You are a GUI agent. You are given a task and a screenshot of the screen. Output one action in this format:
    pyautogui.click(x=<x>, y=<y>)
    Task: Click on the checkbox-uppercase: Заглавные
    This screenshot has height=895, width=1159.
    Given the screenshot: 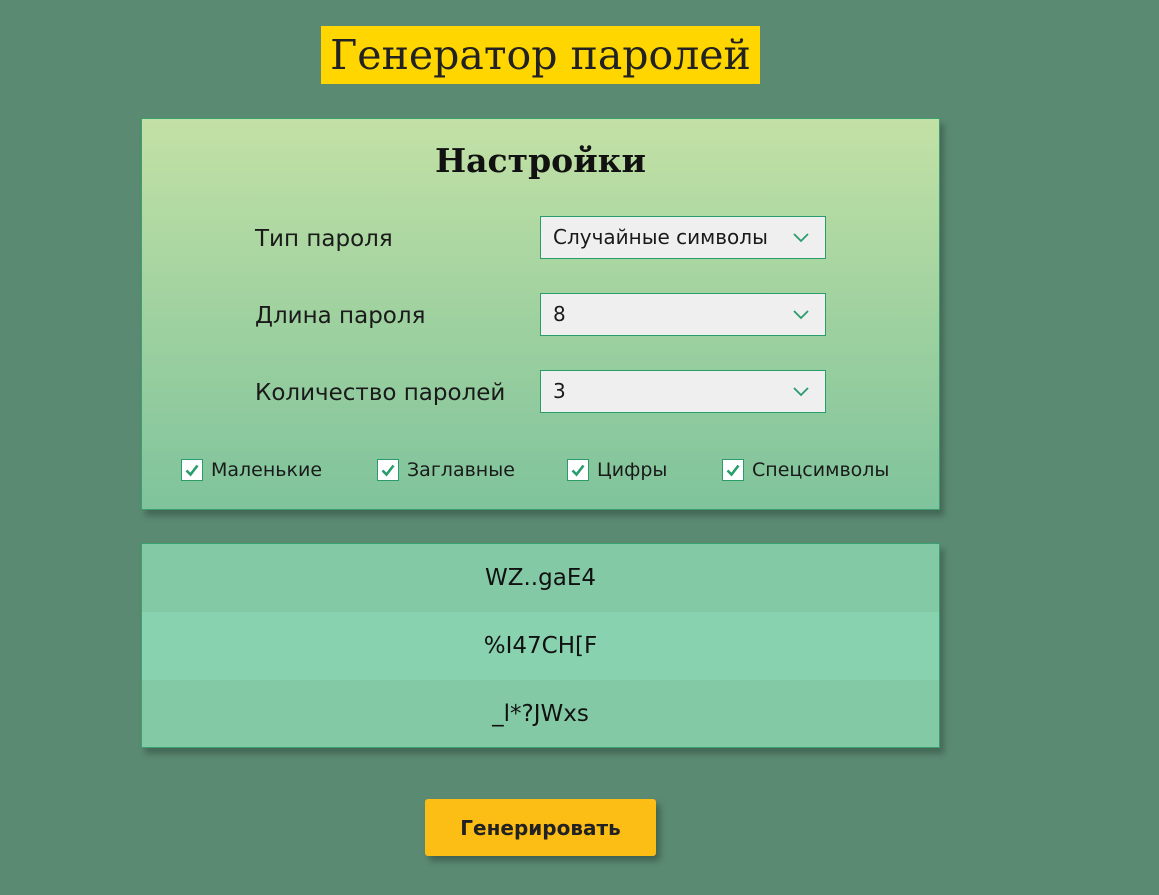 What is the action you would take?
    pyautogui.click(x=446, y=470)
    